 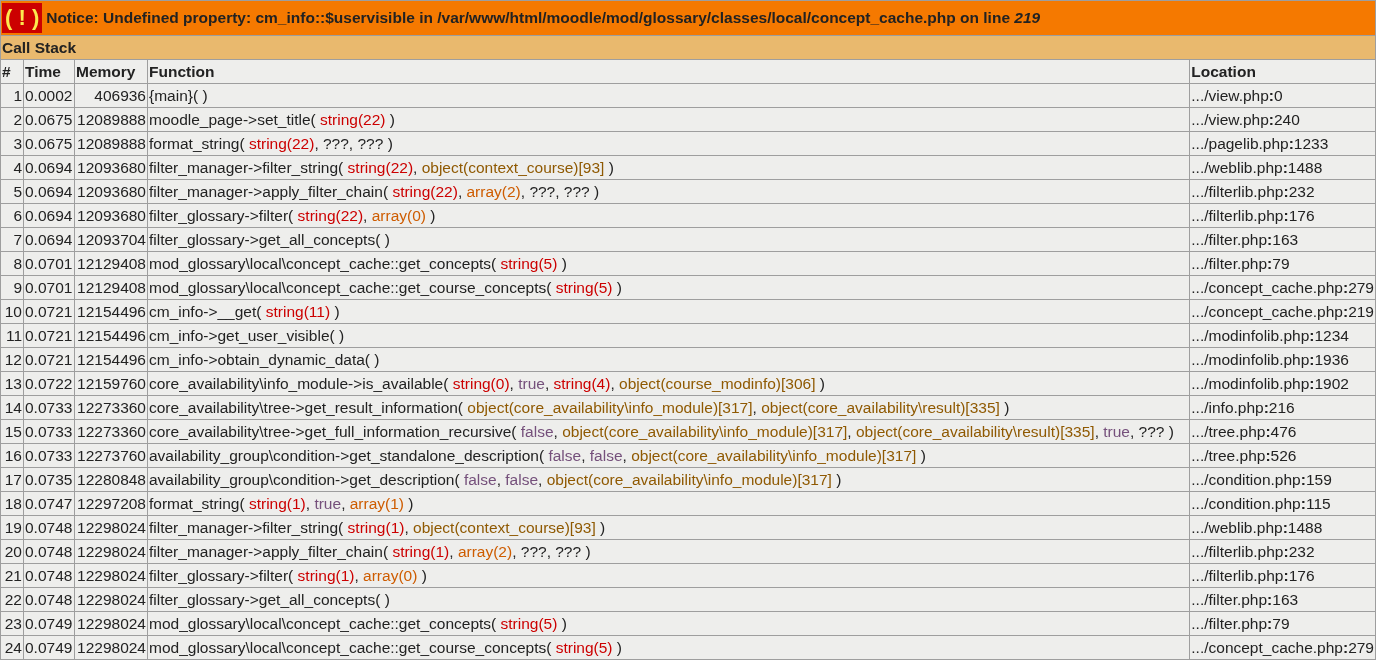 What do you see at coordinates (1282, 119) in the screenshot?
I see `table-cell: .../view.php:240` at bounding box center [1282, 119].